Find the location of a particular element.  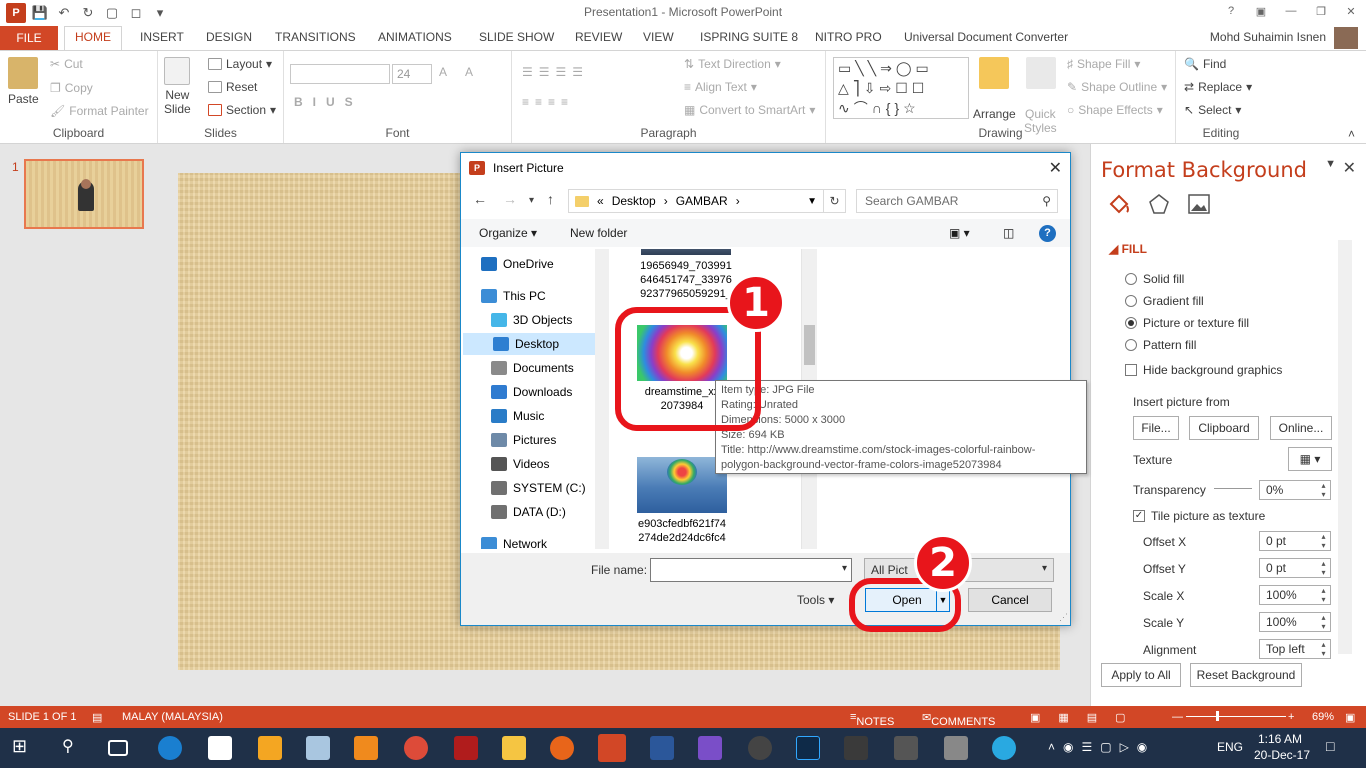

photoshop-icon is located at coordinates (808, 748).